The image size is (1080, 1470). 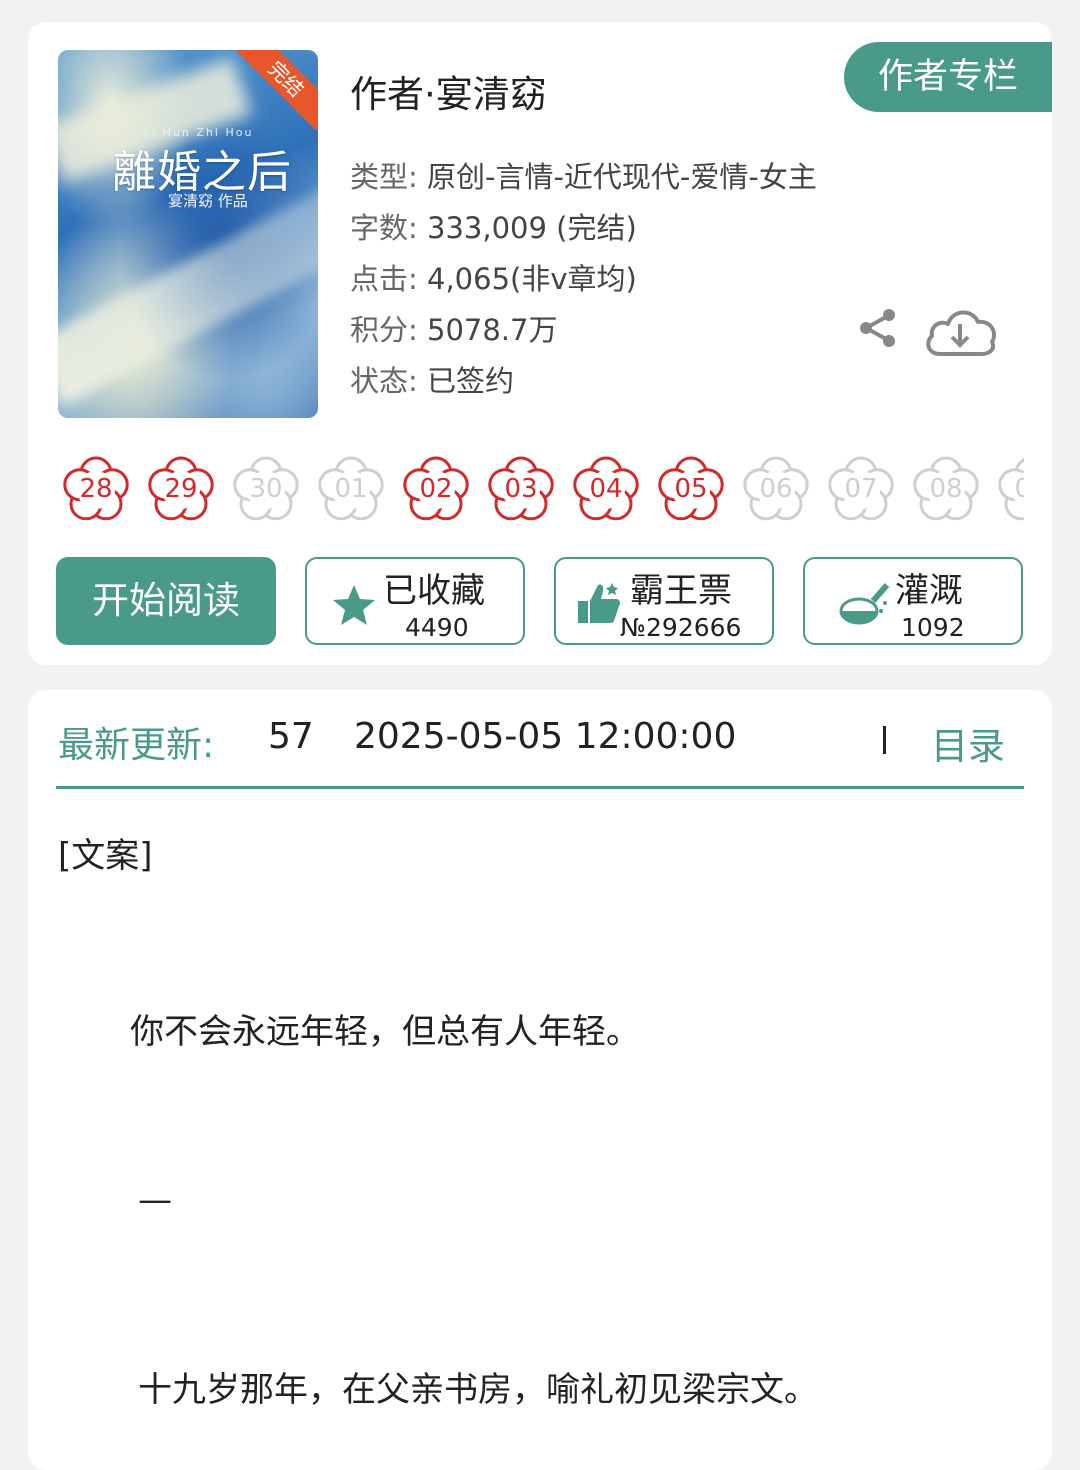 I want to click on thumbs-up-icon, so click(x=599, y=605).